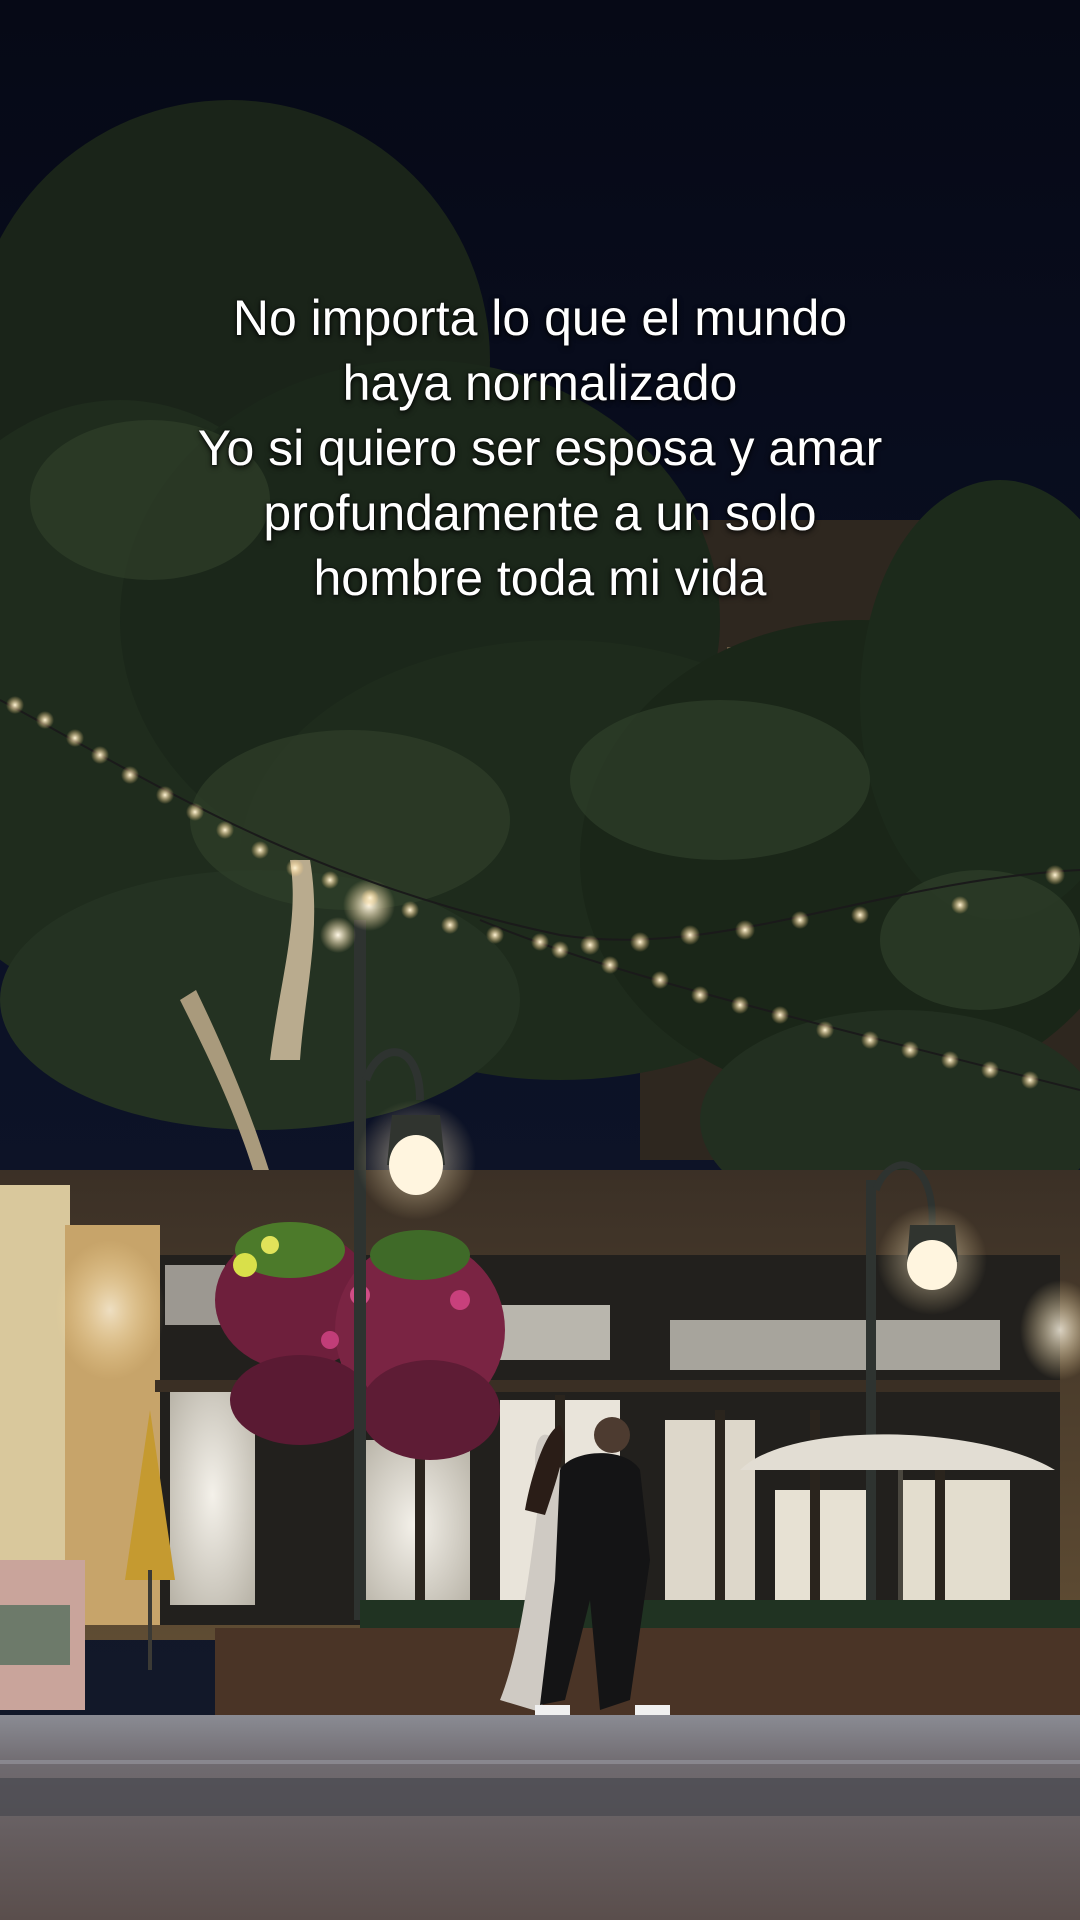 The width and height of the screenshot is (1080, 1920). Describe the element at coordinates (540, 513) in the screenshot. I see `caption-line: profundamente a un solo` at that location.